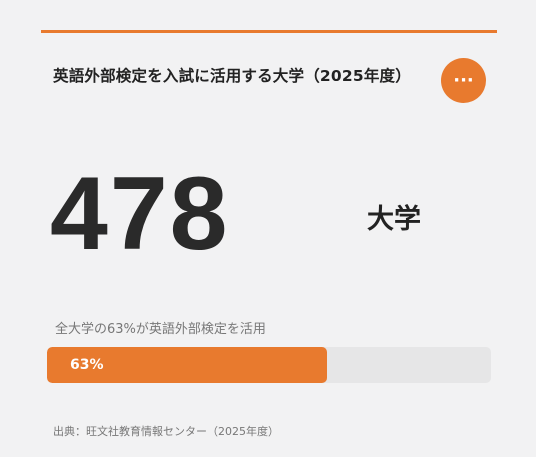 This screenshot has height=457, width=536. What do you see at coordinates (232, 76) in the screenshot?
I see `card-title: 英語外部検定を入試に活用する大学（2025年度）` at bounding box center [232, 76].